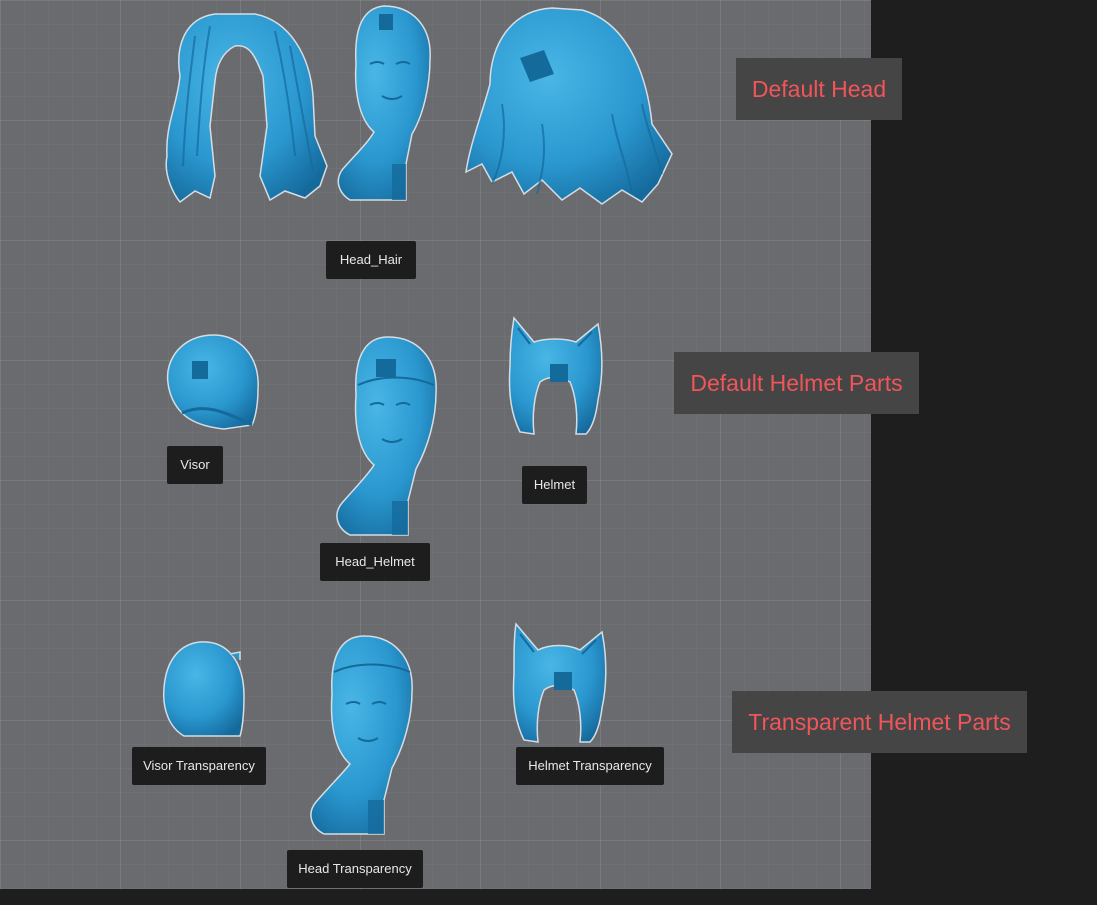 The width and height of the screenshot is (1097, 905). Describe the element at coordinates (879, 722) in the screenshot. I see `section-transparent-helmet-parts: Transparent Helmet Parts` at that location.